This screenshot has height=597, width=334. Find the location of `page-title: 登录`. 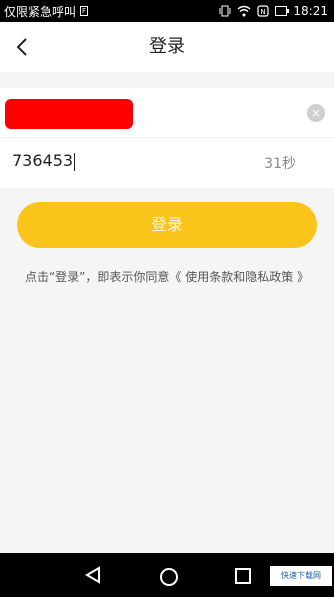

page-title: 登录 is located at coordinates (167, 46).